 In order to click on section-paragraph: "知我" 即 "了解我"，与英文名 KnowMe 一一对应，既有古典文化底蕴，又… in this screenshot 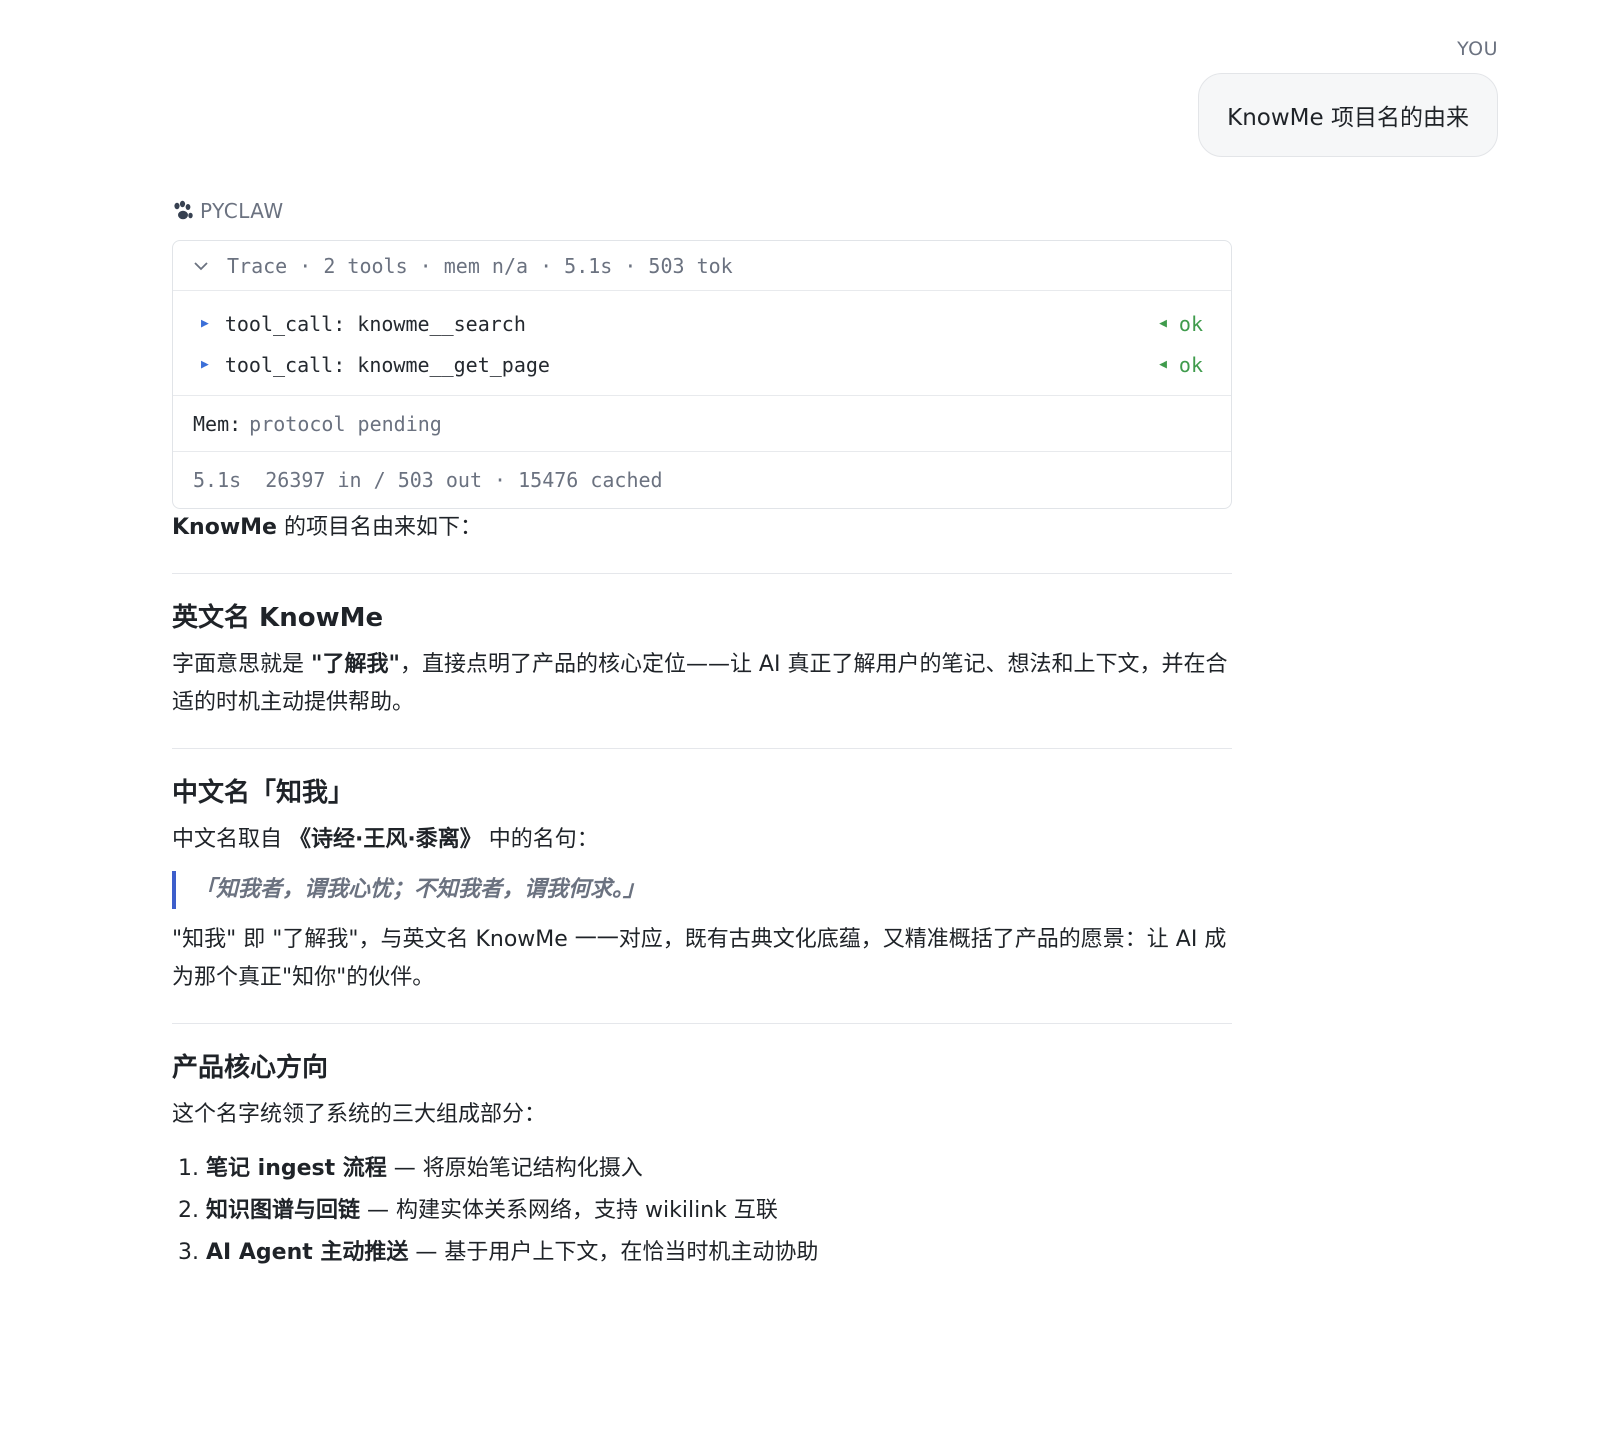, I will do `click(699, 958)`.